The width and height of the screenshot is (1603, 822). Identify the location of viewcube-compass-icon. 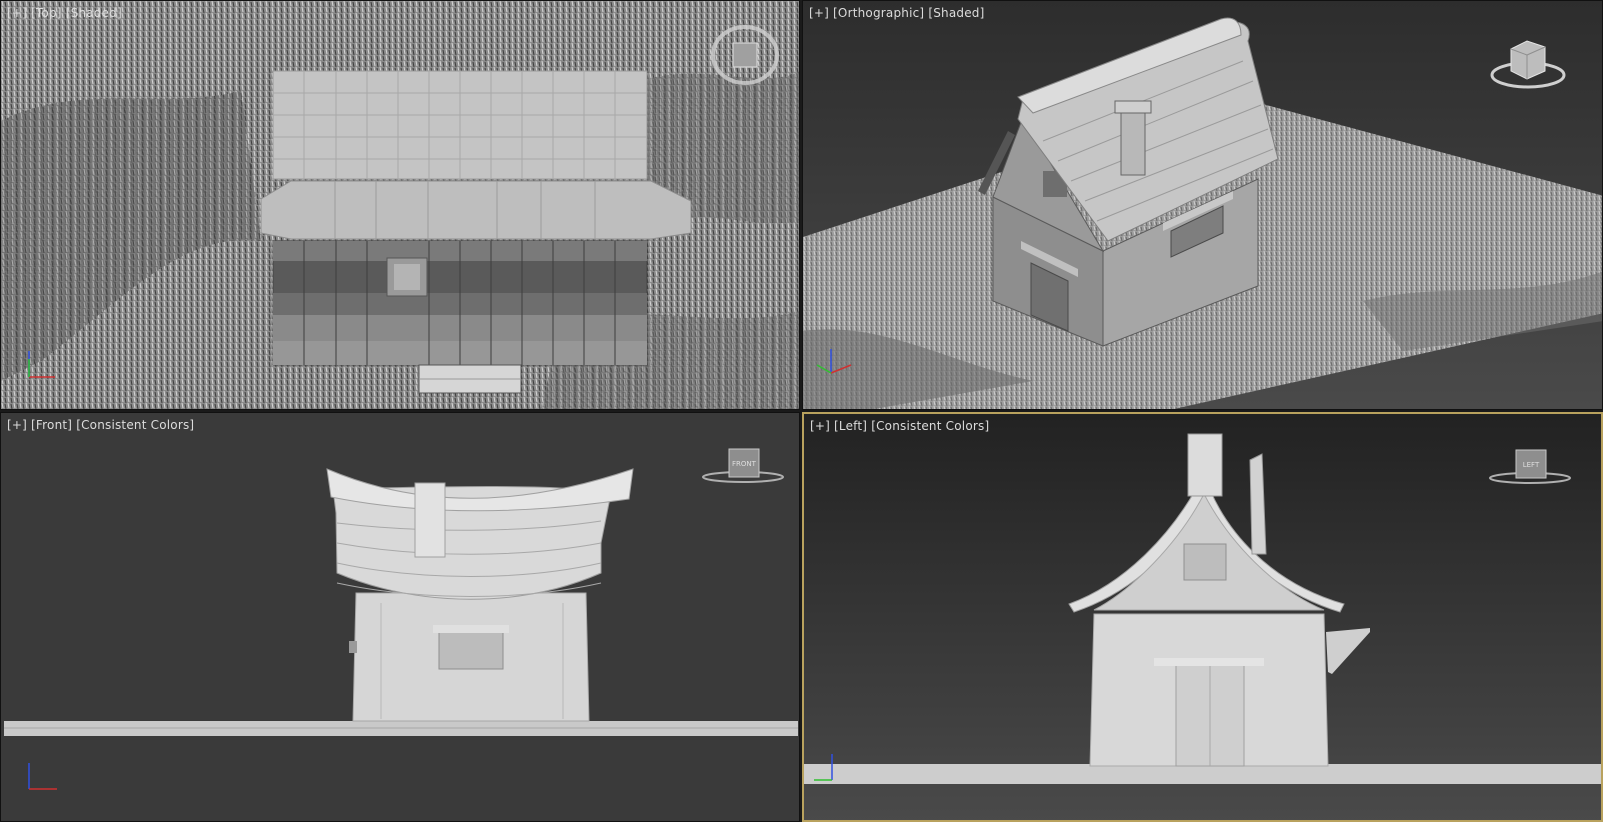
(745, 54).